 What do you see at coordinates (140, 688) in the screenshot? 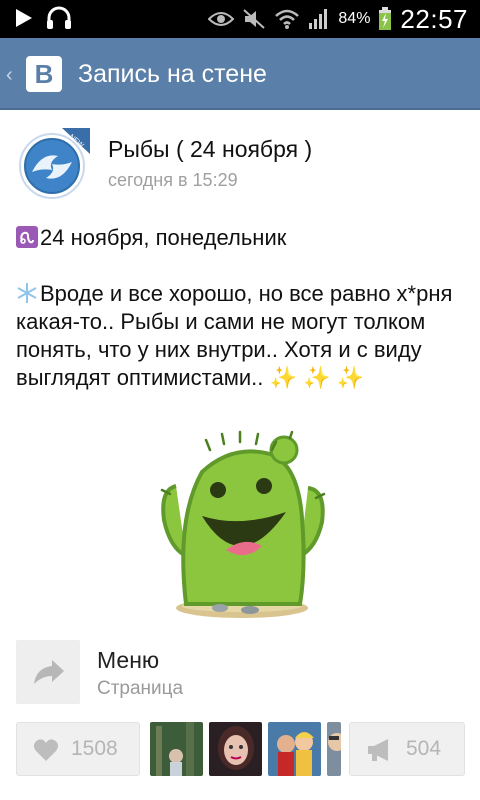
I see `attachment-subtitle: Страница` at bounding box center [140, 688].